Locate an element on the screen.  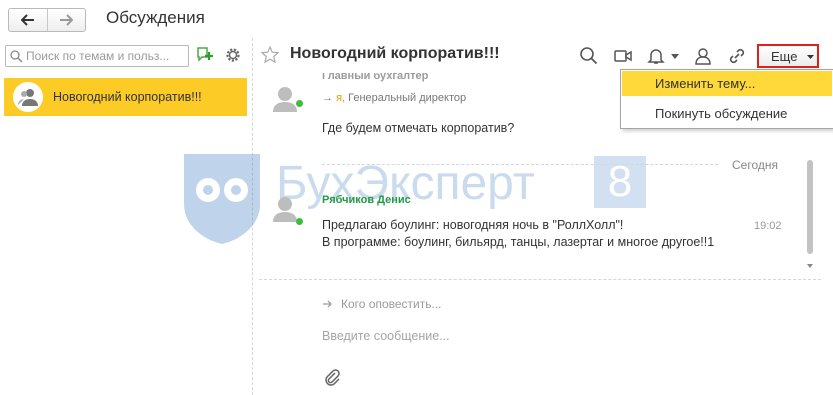
link-icon is located at coordinates (737, 56).